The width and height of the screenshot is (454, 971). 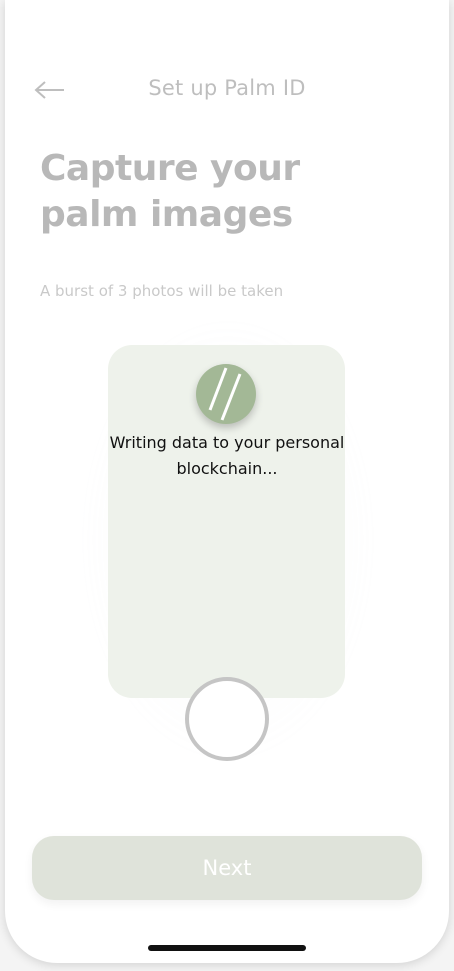 I want to click on home-indicator, so click(x=227, y=948).